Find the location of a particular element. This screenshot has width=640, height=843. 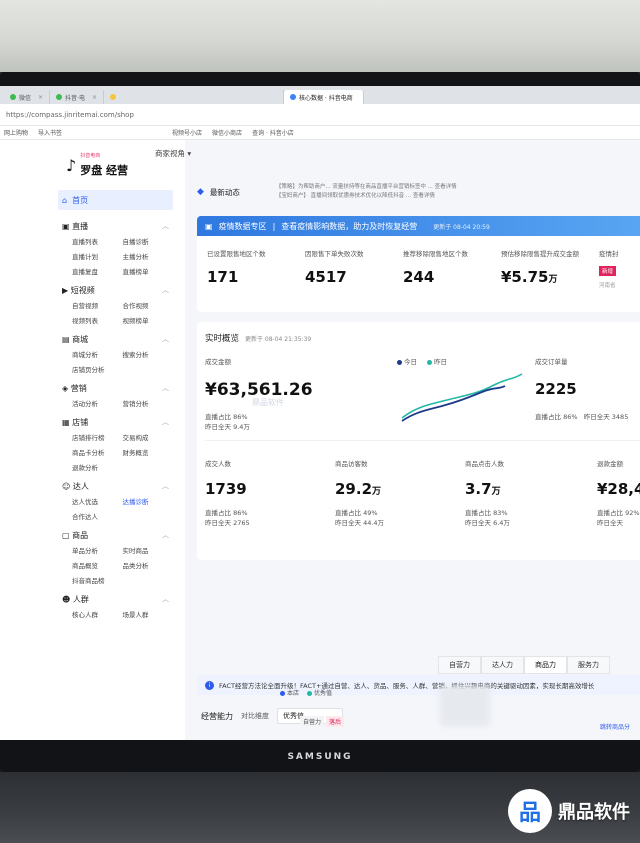

sidebar-item: 品类分析 is located at coordinates (148, 565).